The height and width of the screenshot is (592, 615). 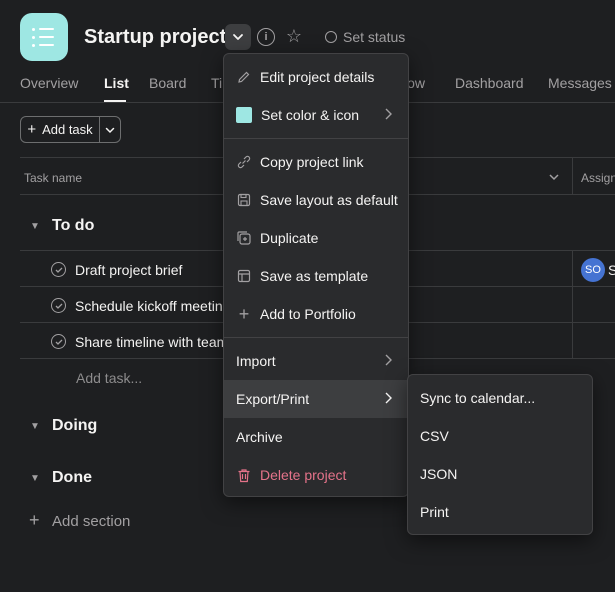 I want to click on menu-item-export-print: Export/Print, so click(x=316, y=399).